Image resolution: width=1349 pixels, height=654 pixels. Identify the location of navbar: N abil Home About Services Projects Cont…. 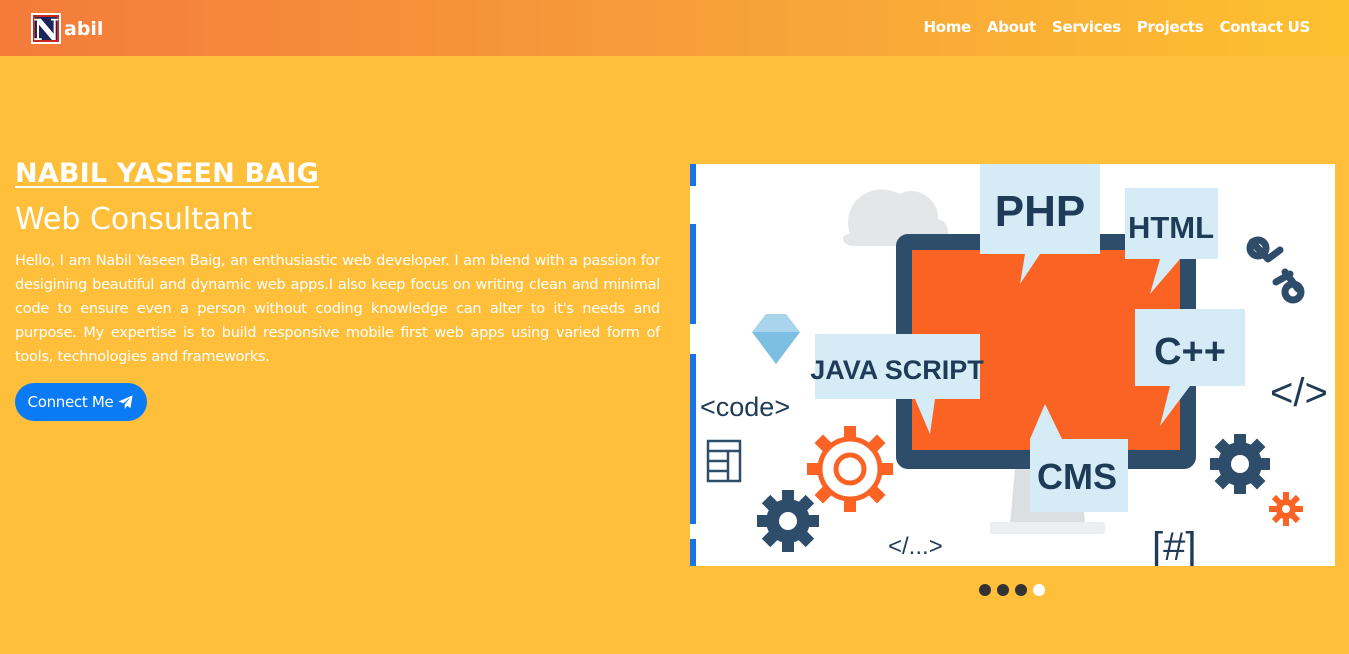
(674, 28).